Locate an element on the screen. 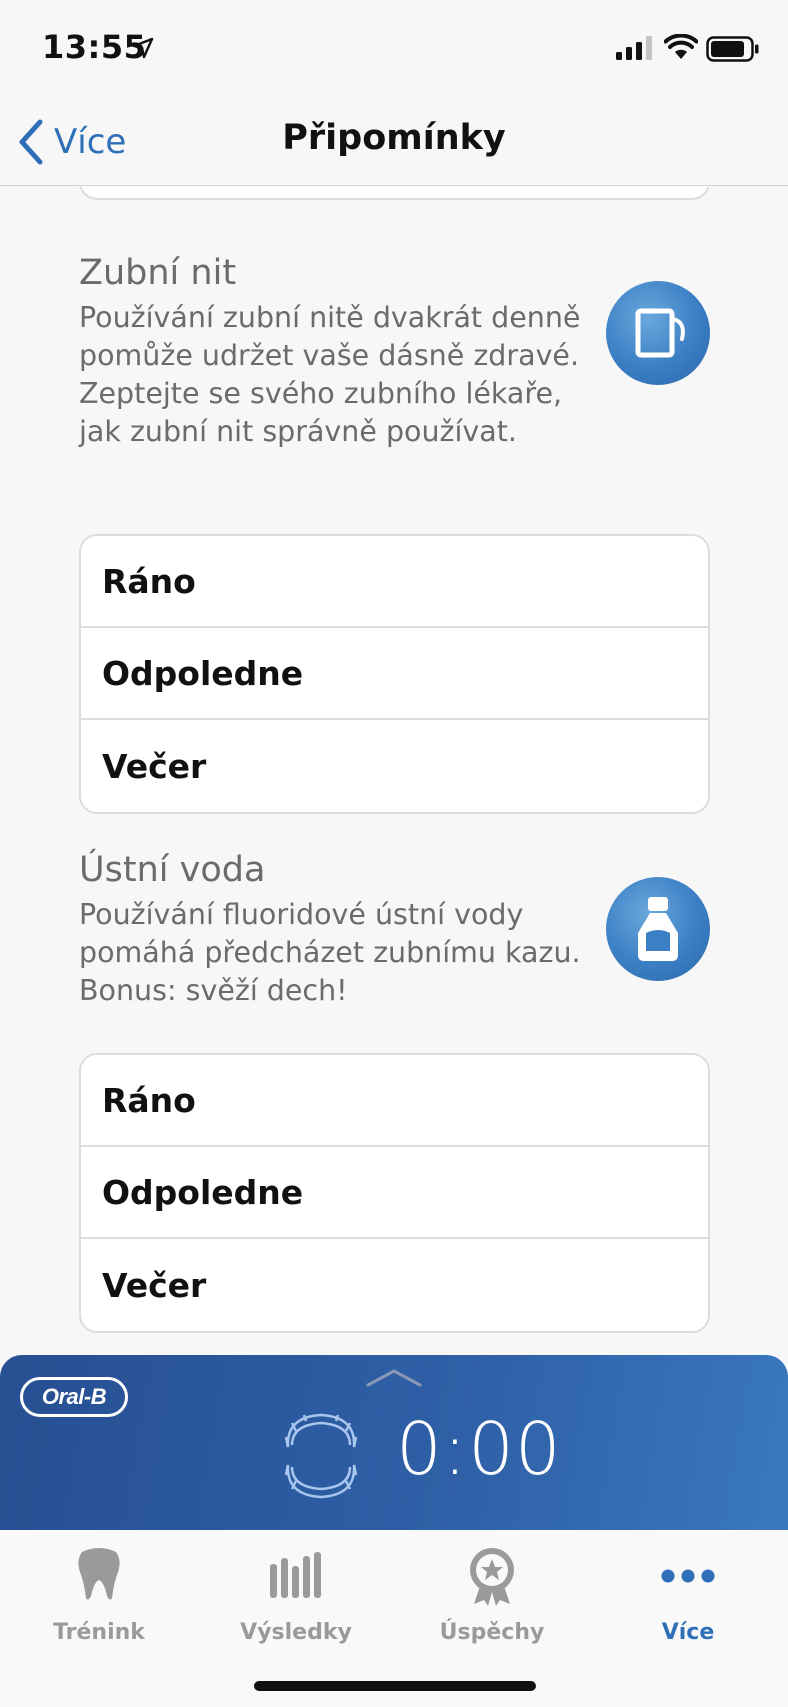 The image size is (788, 1707). more-icon is located at coordinates (688, 1576).